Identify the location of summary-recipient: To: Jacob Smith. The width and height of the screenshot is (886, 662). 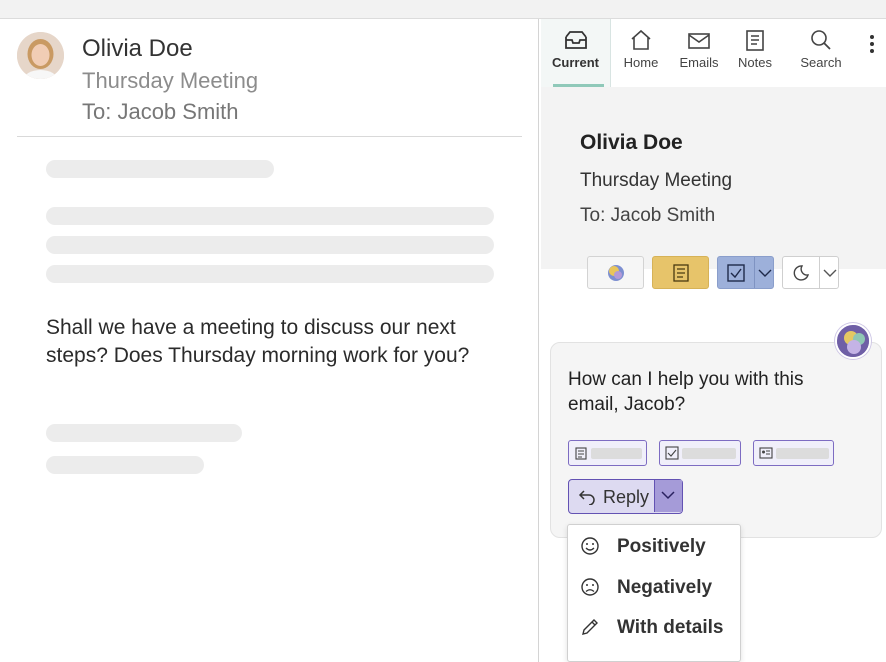
(648, 215).